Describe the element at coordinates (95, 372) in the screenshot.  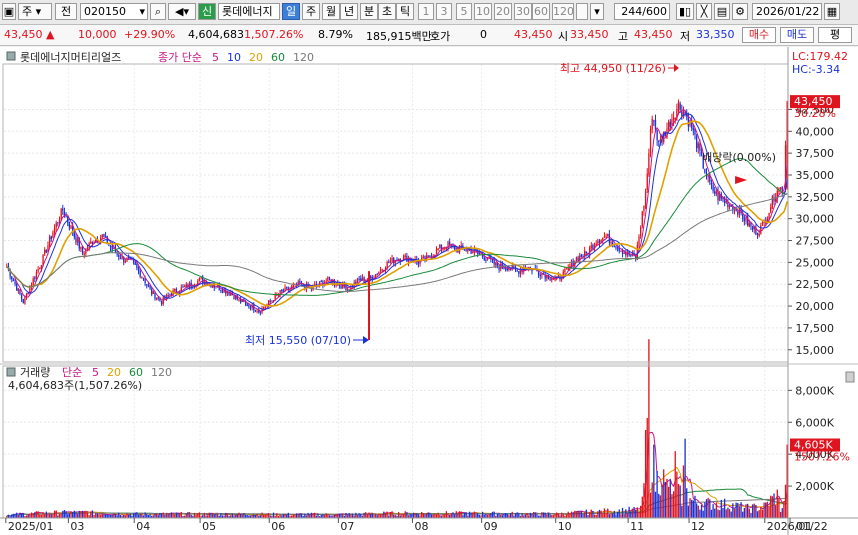
I see `volume-legend-ma: 5` at that location.